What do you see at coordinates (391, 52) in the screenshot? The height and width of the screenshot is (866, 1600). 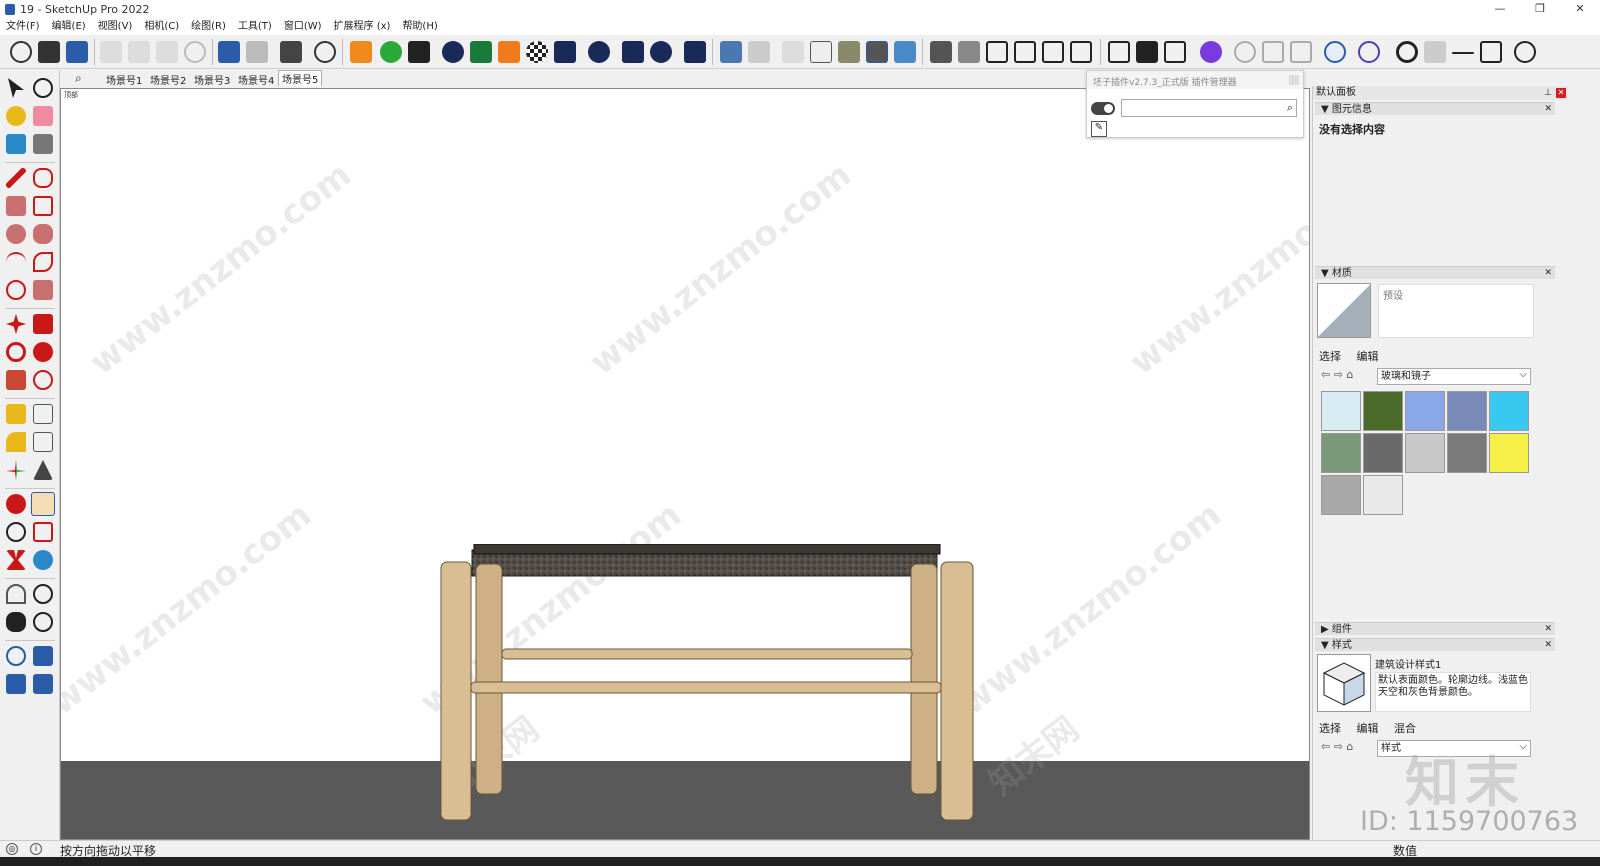 I see `refresh-icon` at bounding box center [391, 52].